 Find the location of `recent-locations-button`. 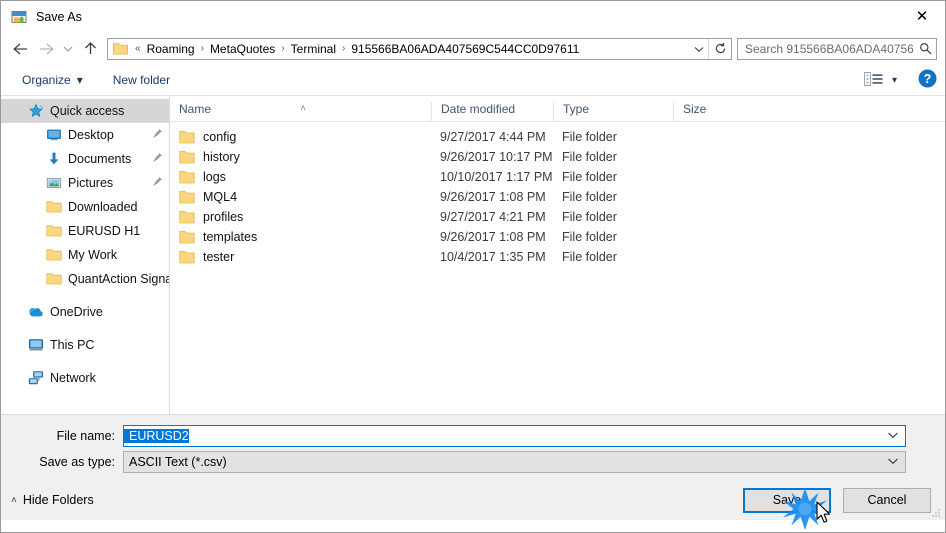

recent-locations-button is located at coordinates (68, 49).